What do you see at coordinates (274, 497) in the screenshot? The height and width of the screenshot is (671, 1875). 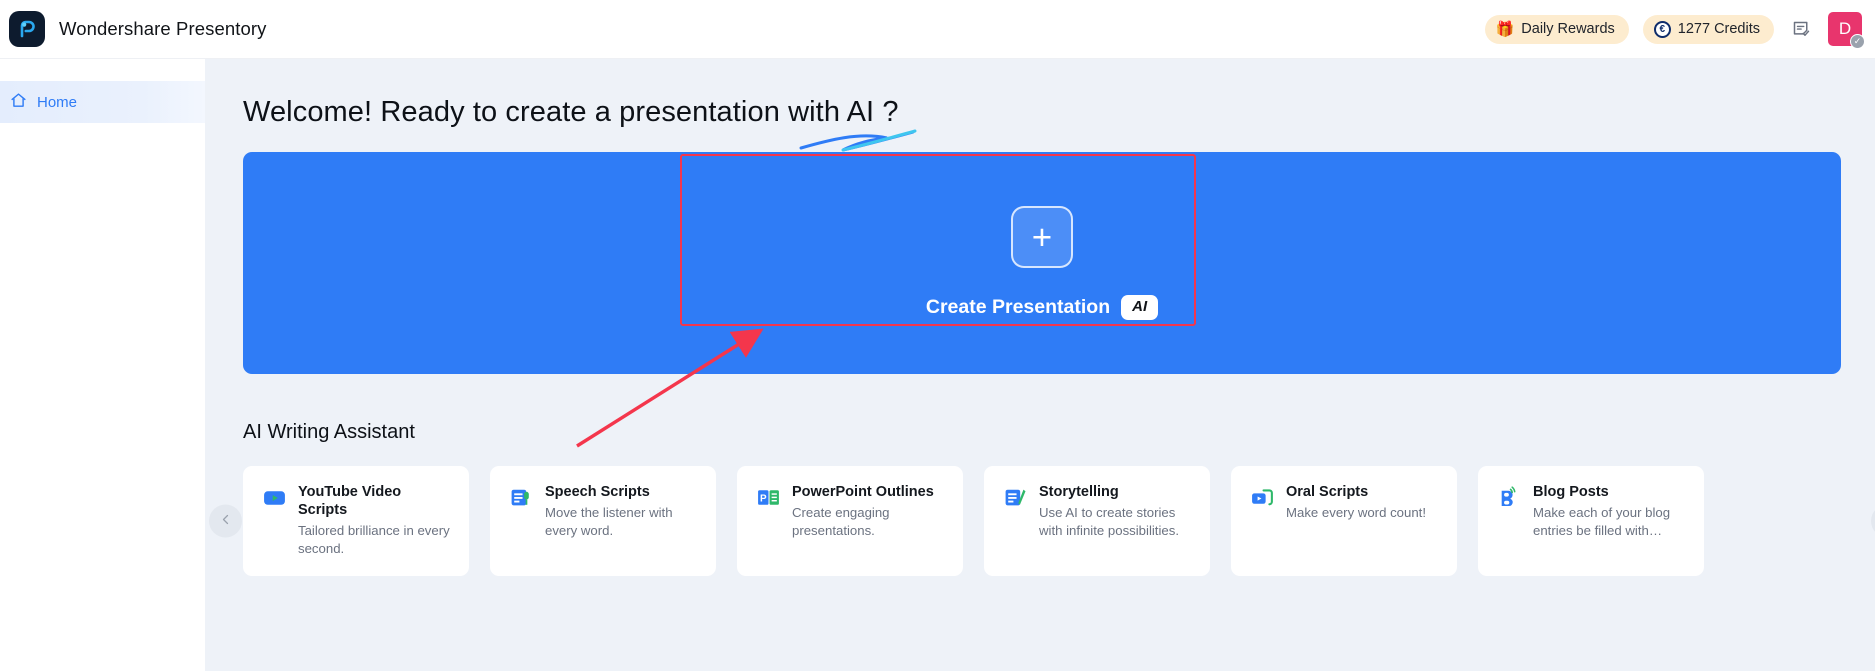 I see `youtube-play-icon` at bounding box center [274, 497].